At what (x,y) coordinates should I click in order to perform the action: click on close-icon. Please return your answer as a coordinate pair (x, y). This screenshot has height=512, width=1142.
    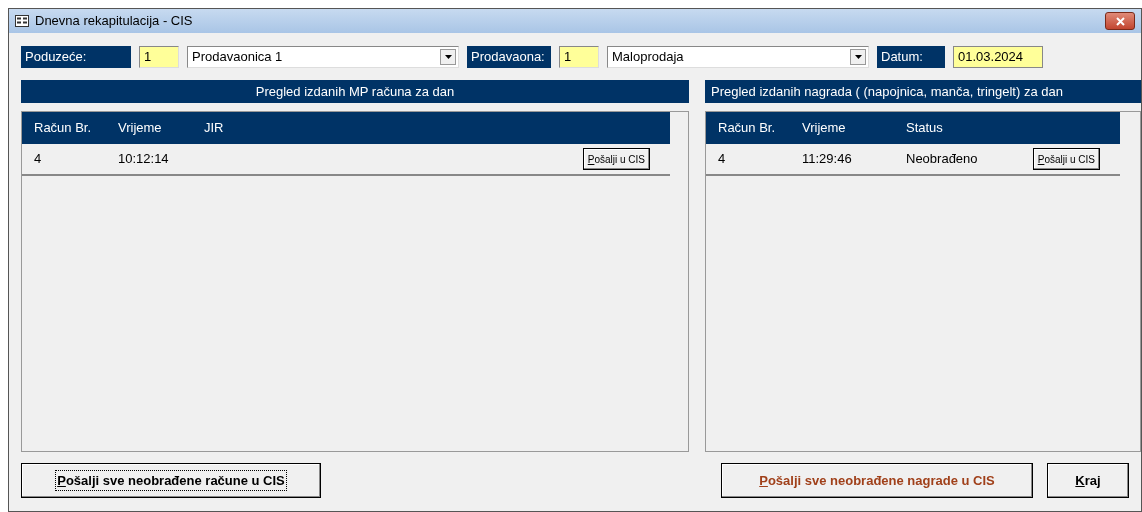
    Looking at the image, I should click on (1120, 22).